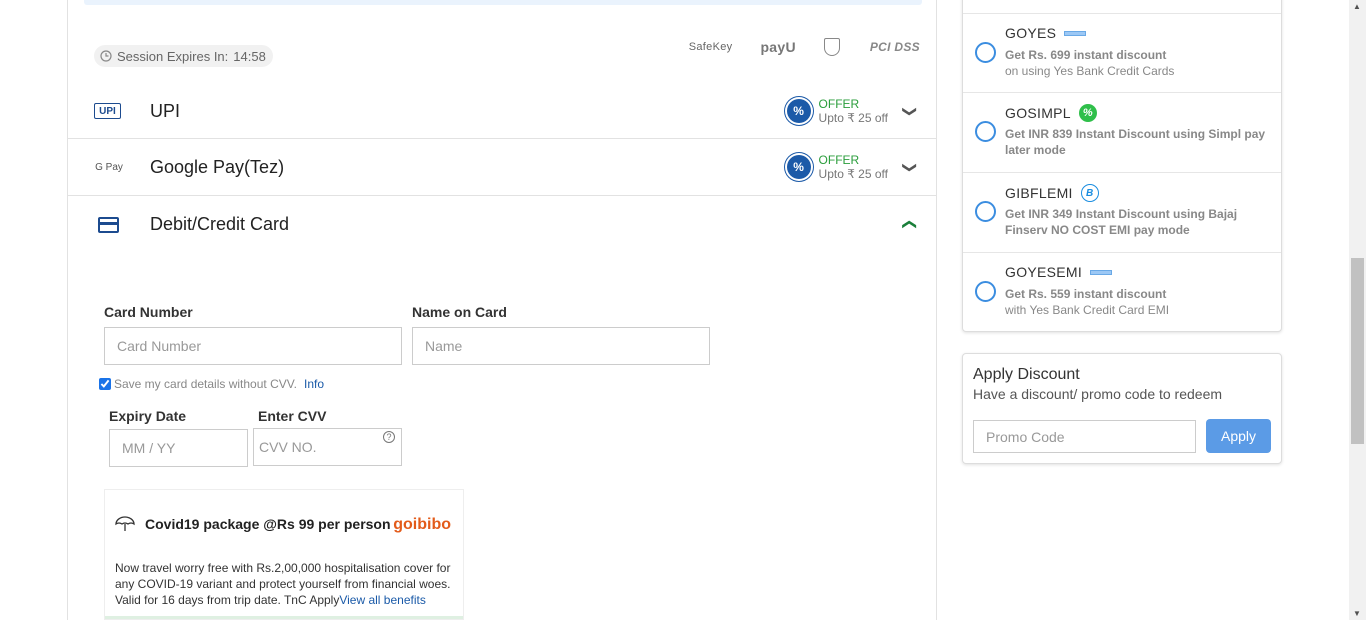 This screenshot has height=620, width=1366. What do you see at coordinates (910, 225) in the screenshot?
I see `chevron-up-icon: ❮` at bounding box center [910, 225].